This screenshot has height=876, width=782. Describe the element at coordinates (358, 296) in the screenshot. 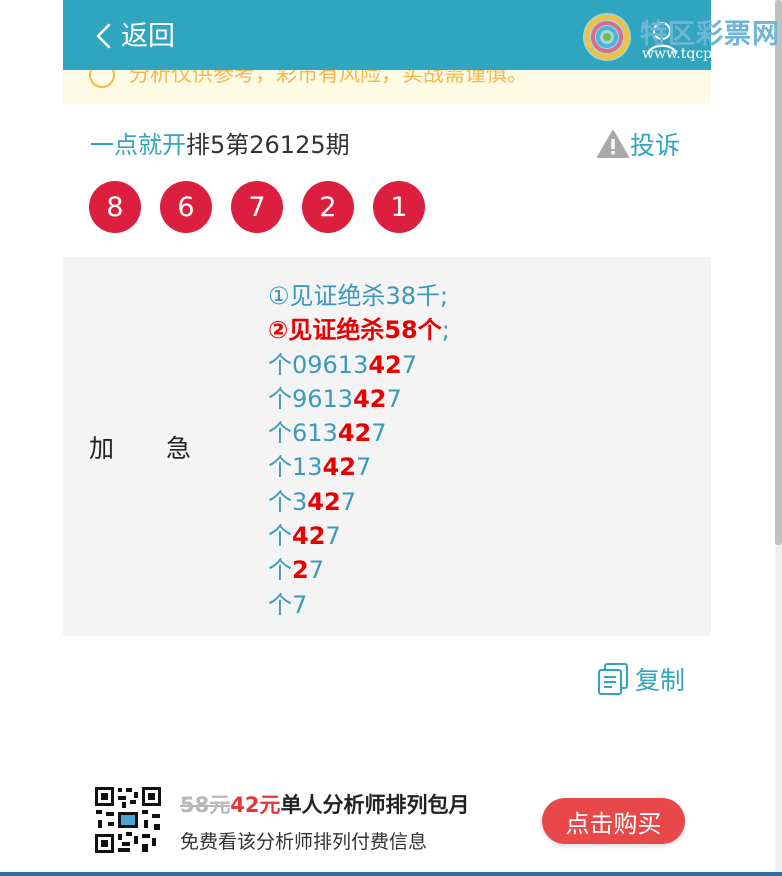

I see `prediction-line: ①见证绝杀38千;` at that location.